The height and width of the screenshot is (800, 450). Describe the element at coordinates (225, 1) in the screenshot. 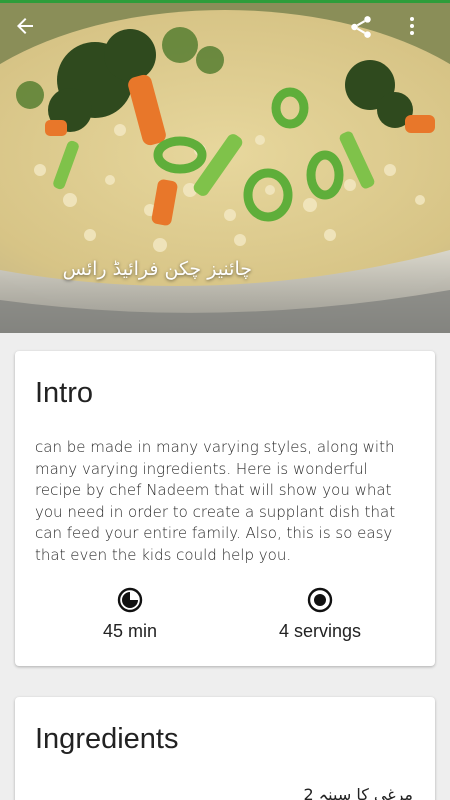

I see `status-accent-line` at that location.